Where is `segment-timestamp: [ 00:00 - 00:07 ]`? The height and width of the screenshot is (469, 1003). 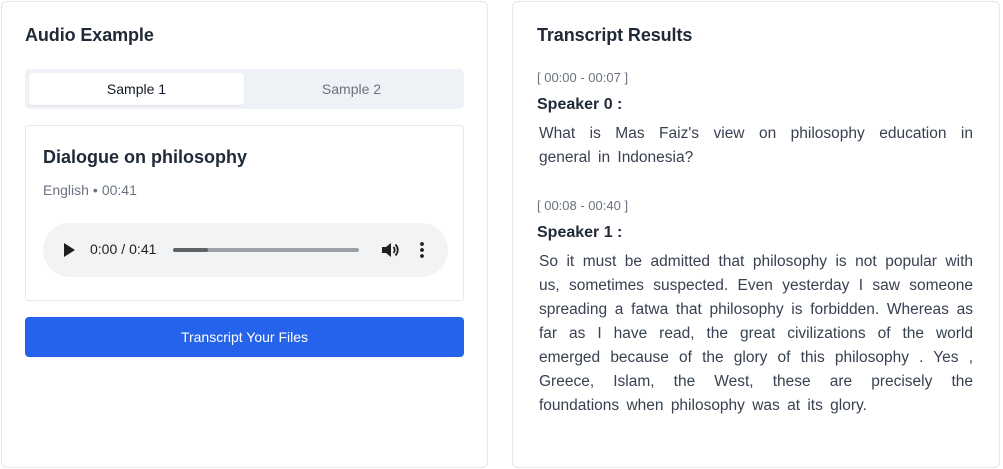 segment-timestamp: [ 00:00 - 00:07 ] is located at coordinates (583, 77).